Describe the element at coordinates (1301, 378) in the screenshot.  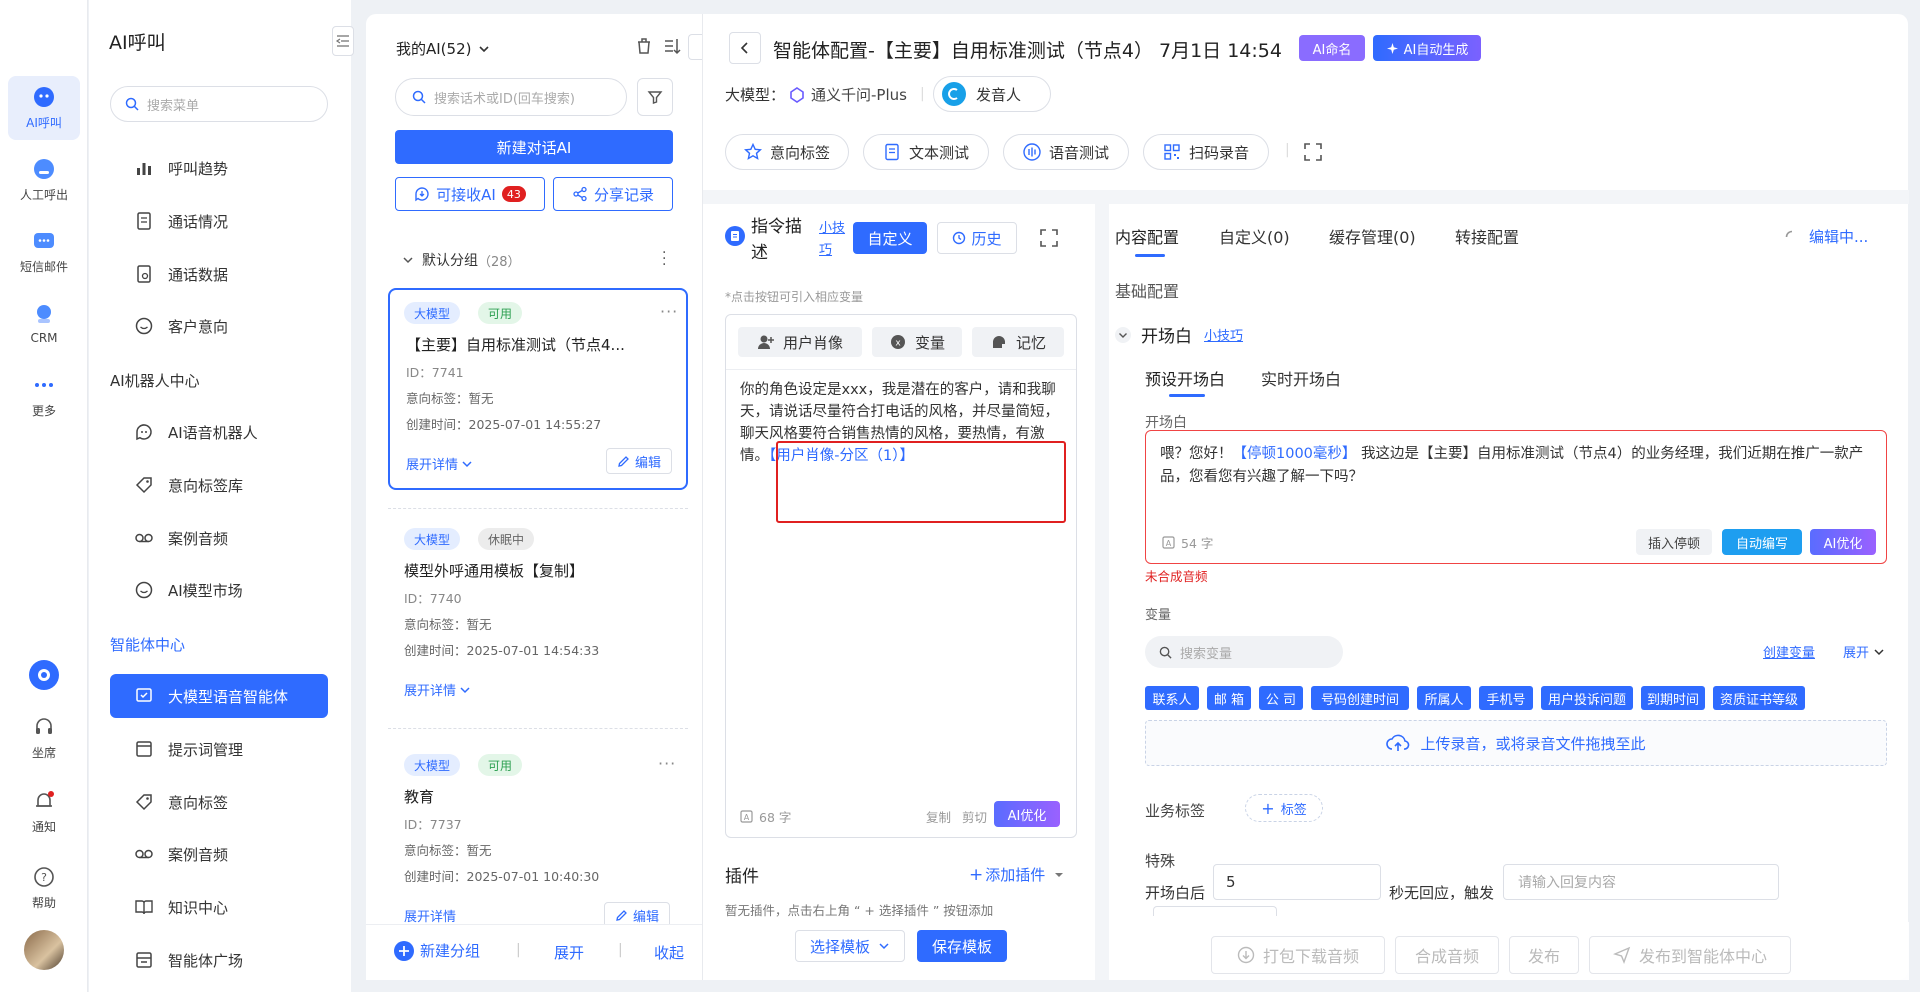
I see `tab-realtime-opening: 实时开场白` at that location.